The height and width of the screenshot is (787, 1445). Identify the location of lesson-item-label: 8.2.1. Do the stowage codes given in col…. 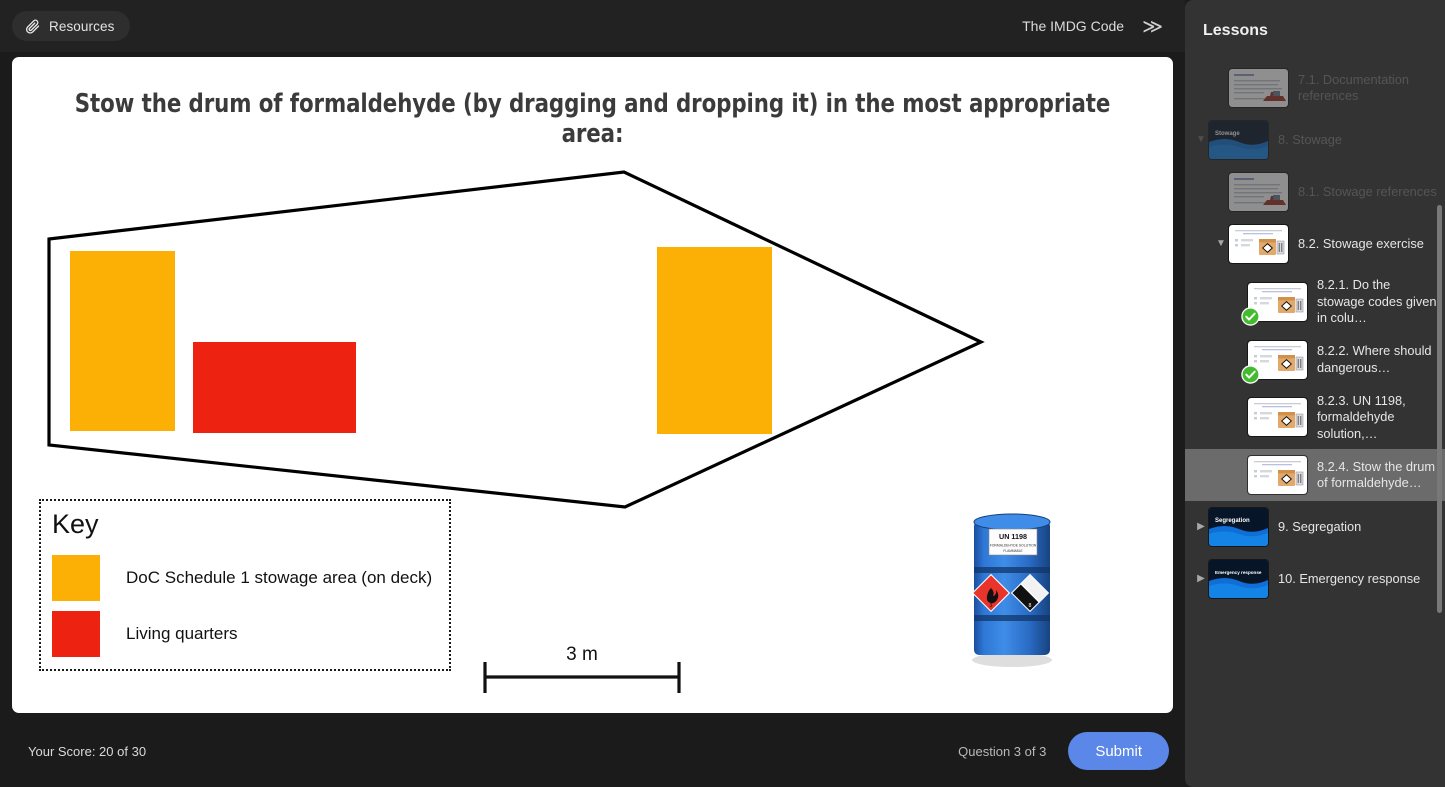
(1377, 301).